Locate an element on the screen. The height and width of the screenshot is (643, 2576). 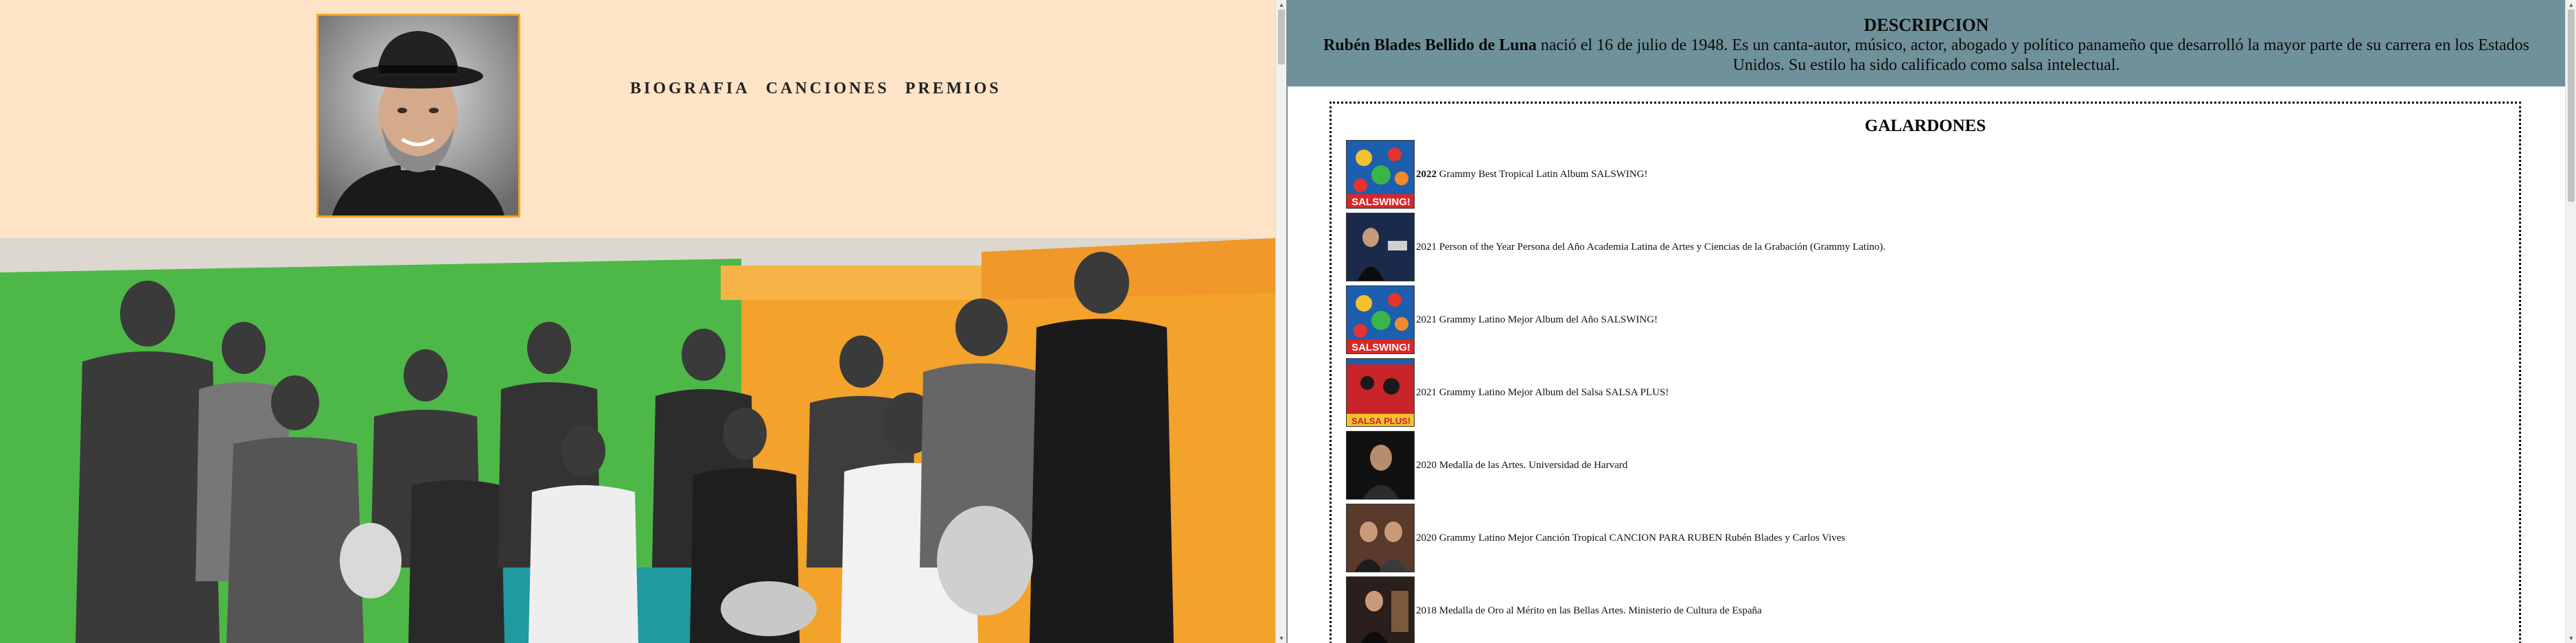
left-scrollbar: ▲ ▼ is located at coordinates (1281, 322).